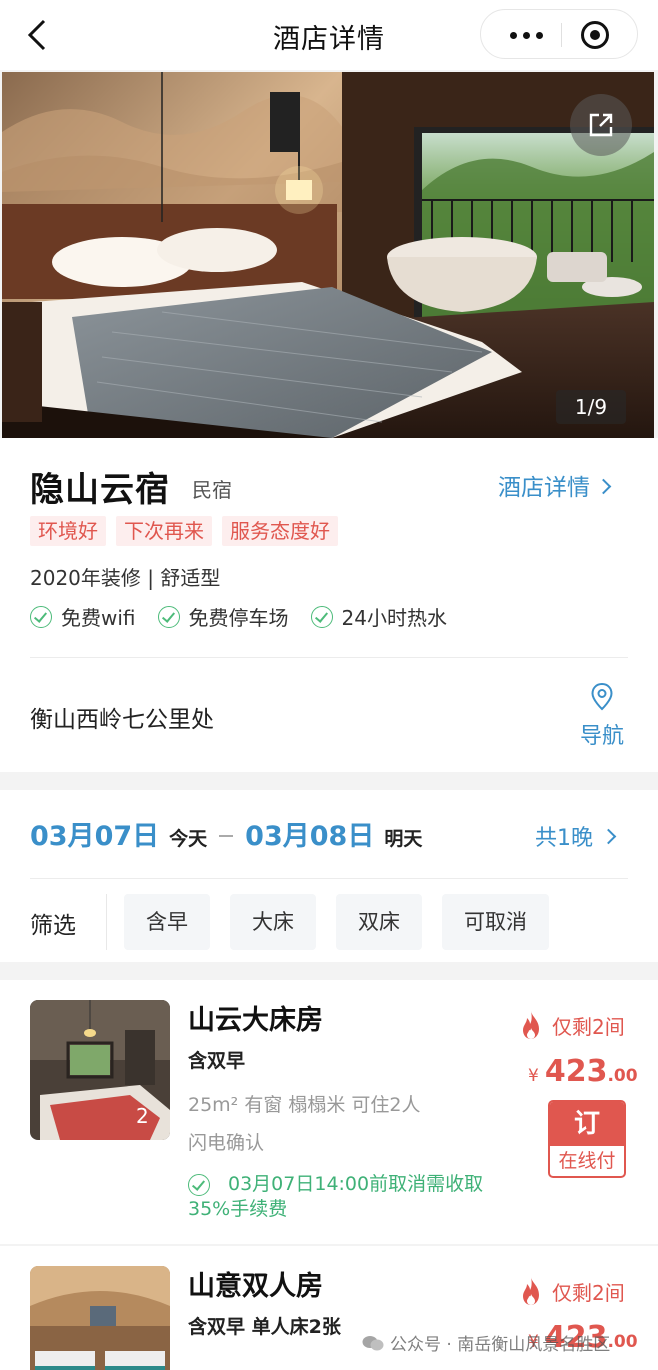 This screenshot has width=658, height=1370. What do you see at coordinates (403, 839) in the screenshot?
I see `checkout-day: 明天` at bounding box center [403, 839].